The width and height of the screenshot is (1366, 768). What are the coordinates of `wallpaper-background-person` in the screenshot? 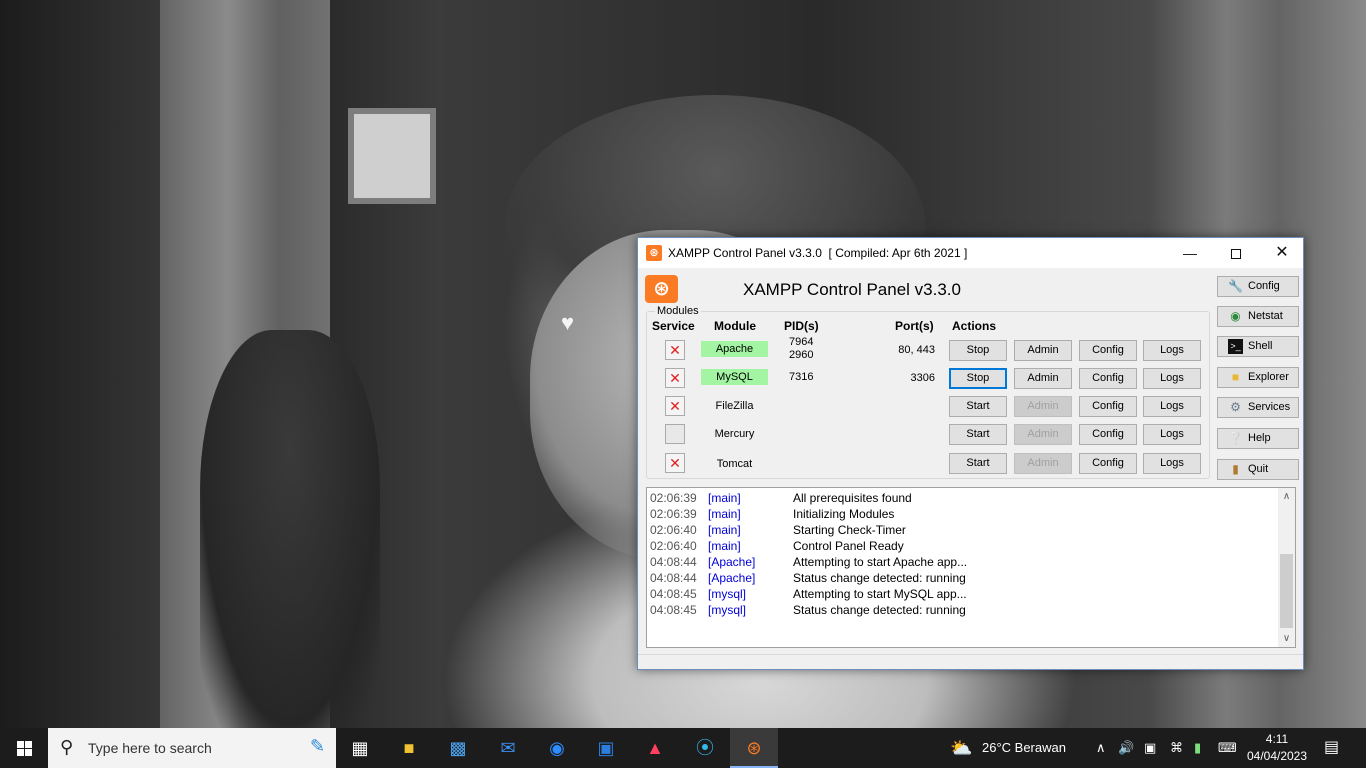 It's located at (290, 529).